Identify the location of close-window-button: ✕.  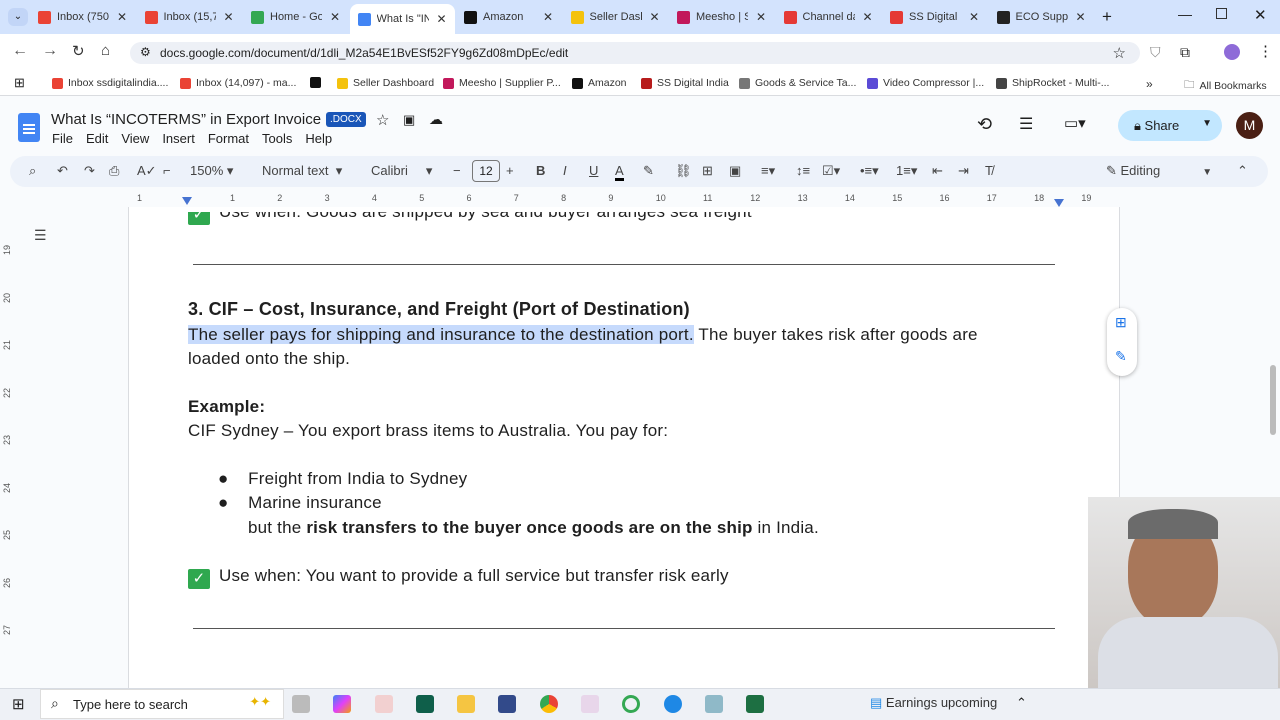
(1260, 15).